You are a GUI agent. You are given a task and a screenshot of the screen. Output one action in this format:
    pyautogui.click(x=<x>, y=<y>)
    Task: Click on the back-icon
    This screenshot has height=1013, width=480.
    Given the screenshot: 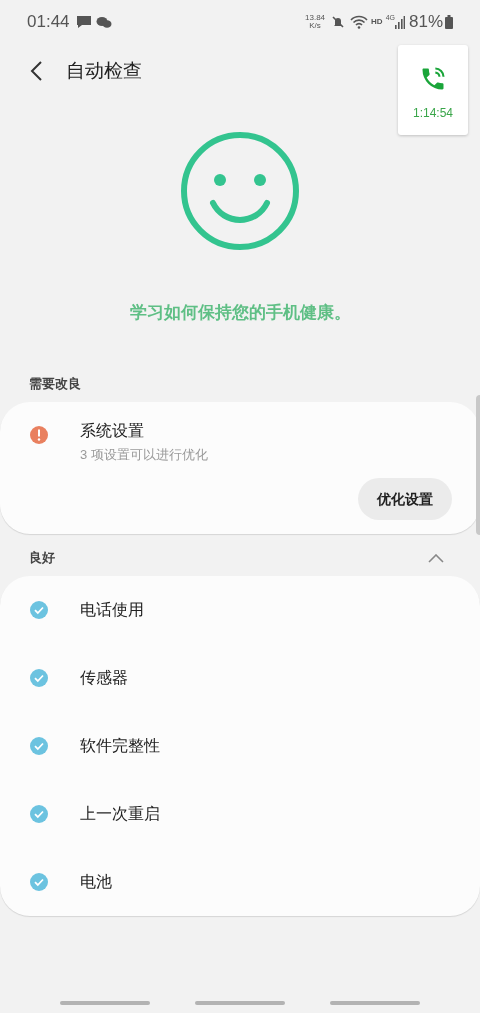 What is the action you would take?
    pyautogui.click(x=36, y=71)
    